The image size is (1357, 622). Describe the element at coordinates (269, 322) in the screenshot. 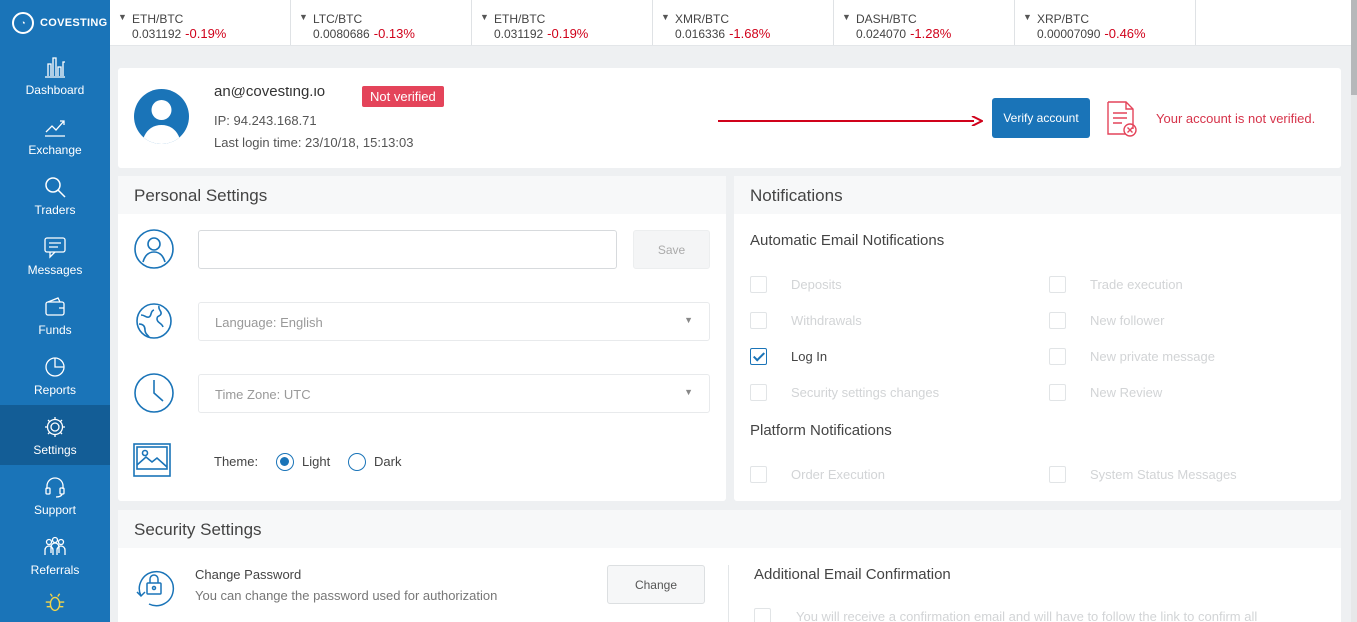

I see `language-select-value: Language: English` at that location.